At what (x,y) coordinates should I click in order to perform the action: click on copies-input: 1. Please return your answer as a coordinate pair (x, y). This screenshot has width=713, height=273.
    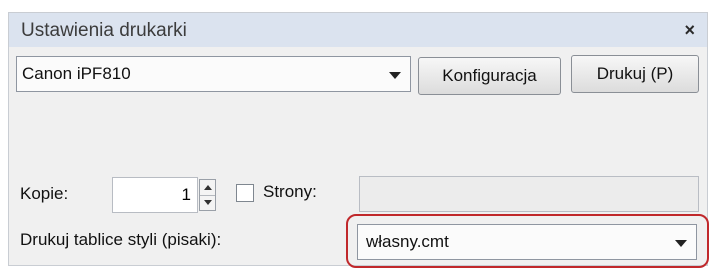
    Looking at the image, I should click on (155, 195).